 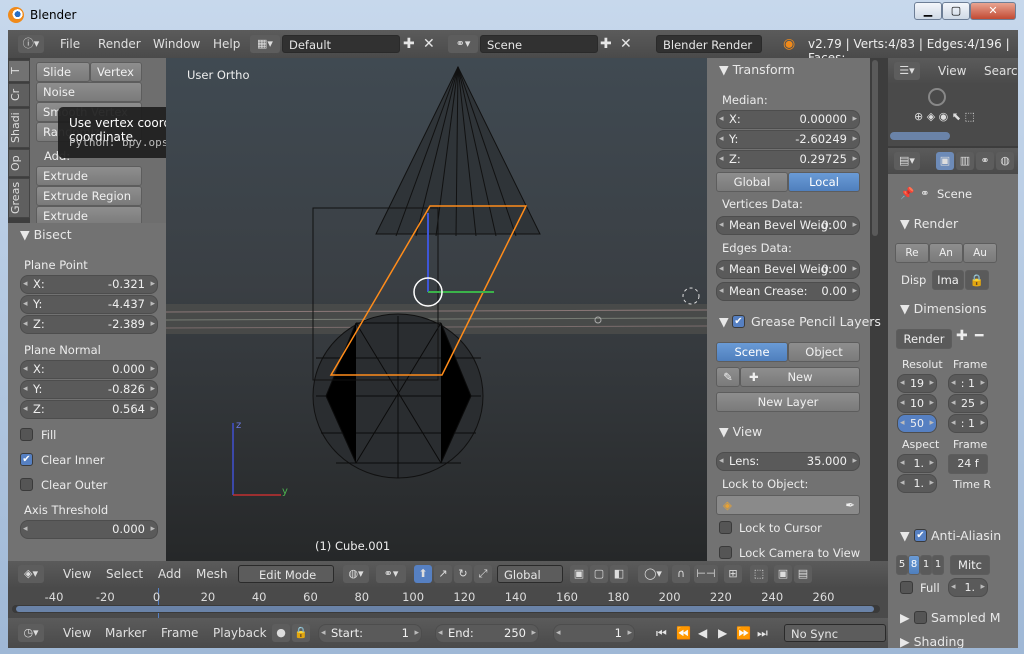 What do you see at coordinates (917, 463) in the screenshot?
I see `aspect-x: 1.` at bounding box center [917, 463].